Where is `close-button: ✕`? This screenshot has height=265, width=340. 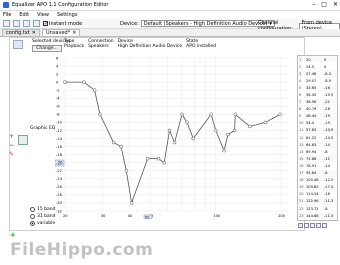 close-button: ✕ is located at coordinates (335, 4).